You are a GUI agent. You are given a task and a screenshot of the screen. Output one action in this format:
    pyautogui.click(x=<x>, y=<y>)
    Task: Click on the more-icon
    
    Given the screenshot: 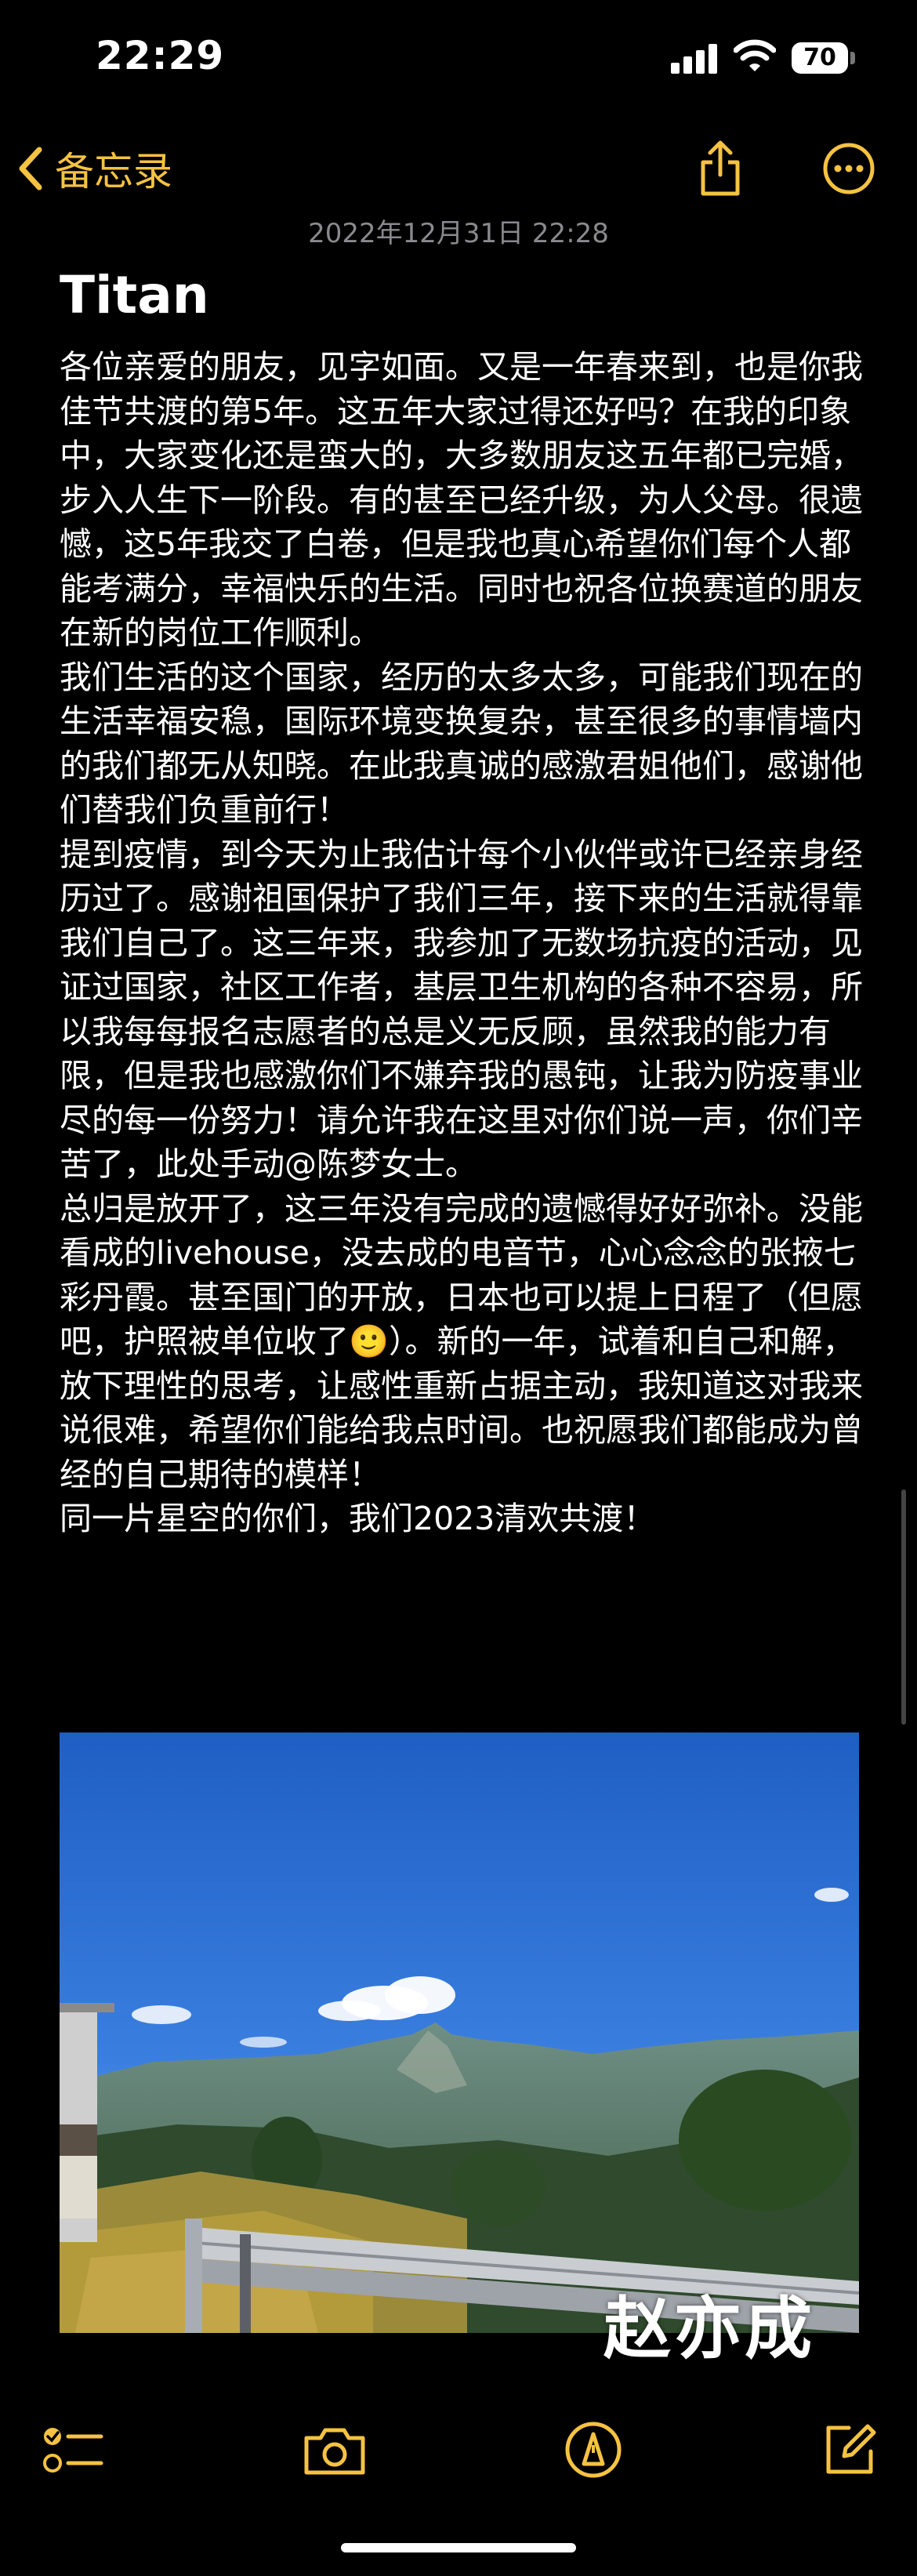 What is the action you would take?
    pyautogui.click(x=849, y=168)
    